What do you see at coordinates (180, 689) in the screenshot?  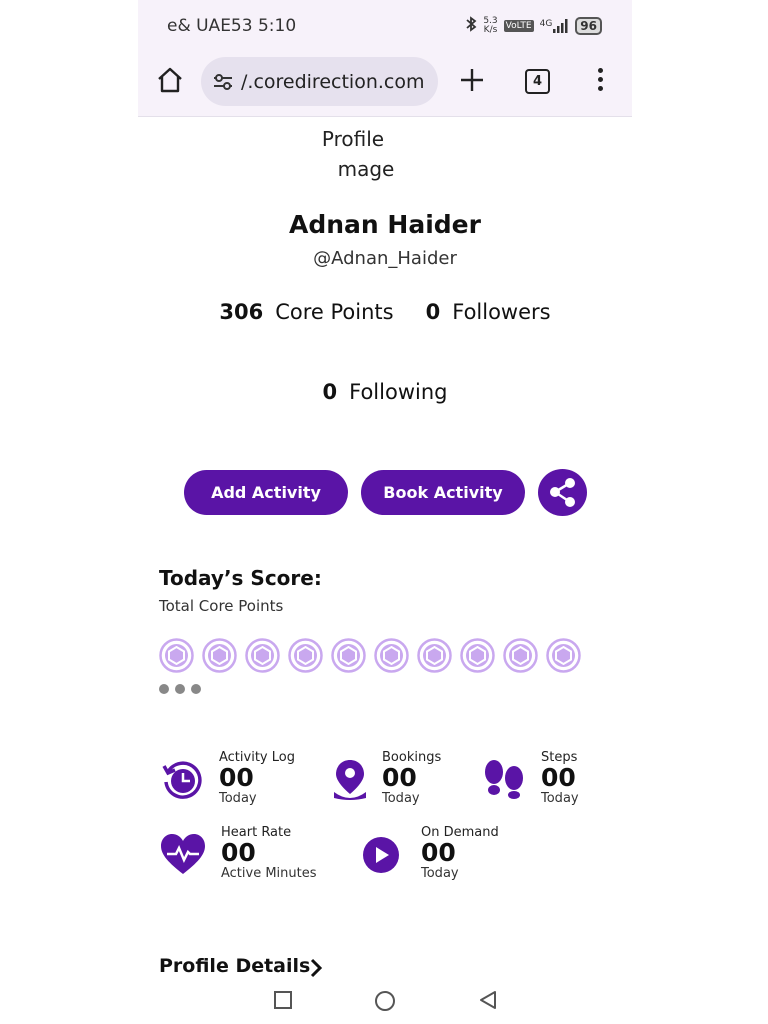 I see `more-coins-indicator` at bounding box center [180, 689].